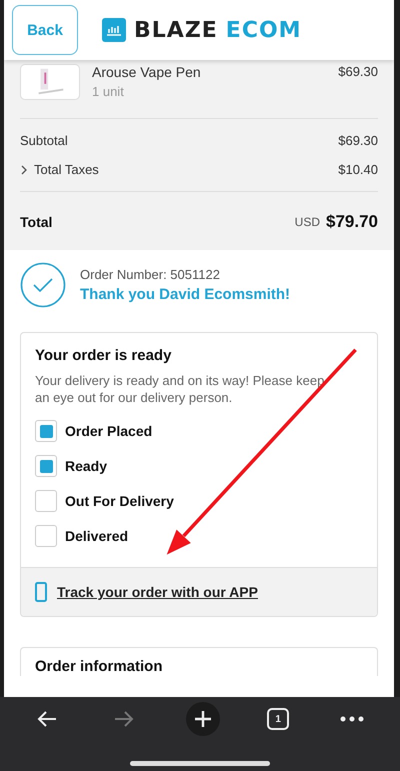 Image resolution: width=400 pixels, height=771 pixels. I want to click on logo-icon, so click(114, 30).